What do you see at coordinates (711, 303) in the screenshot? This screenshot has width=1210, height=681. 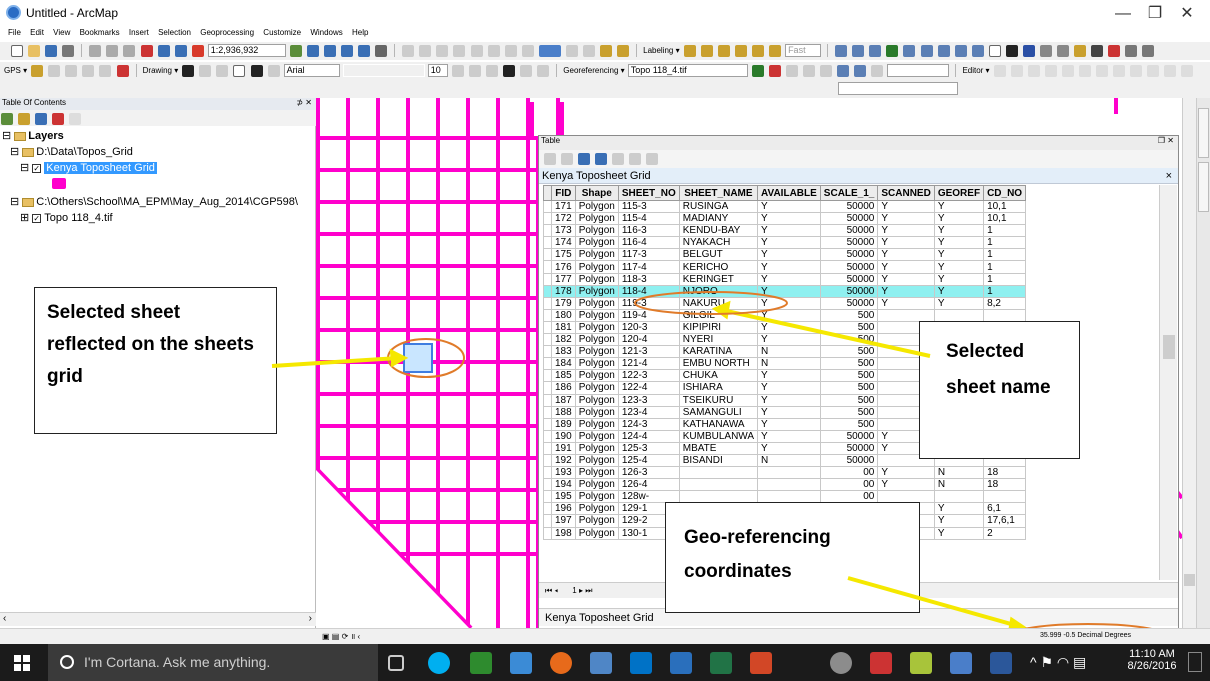 I see `sheet-name-ellipse` at bounding box center [711, 303].